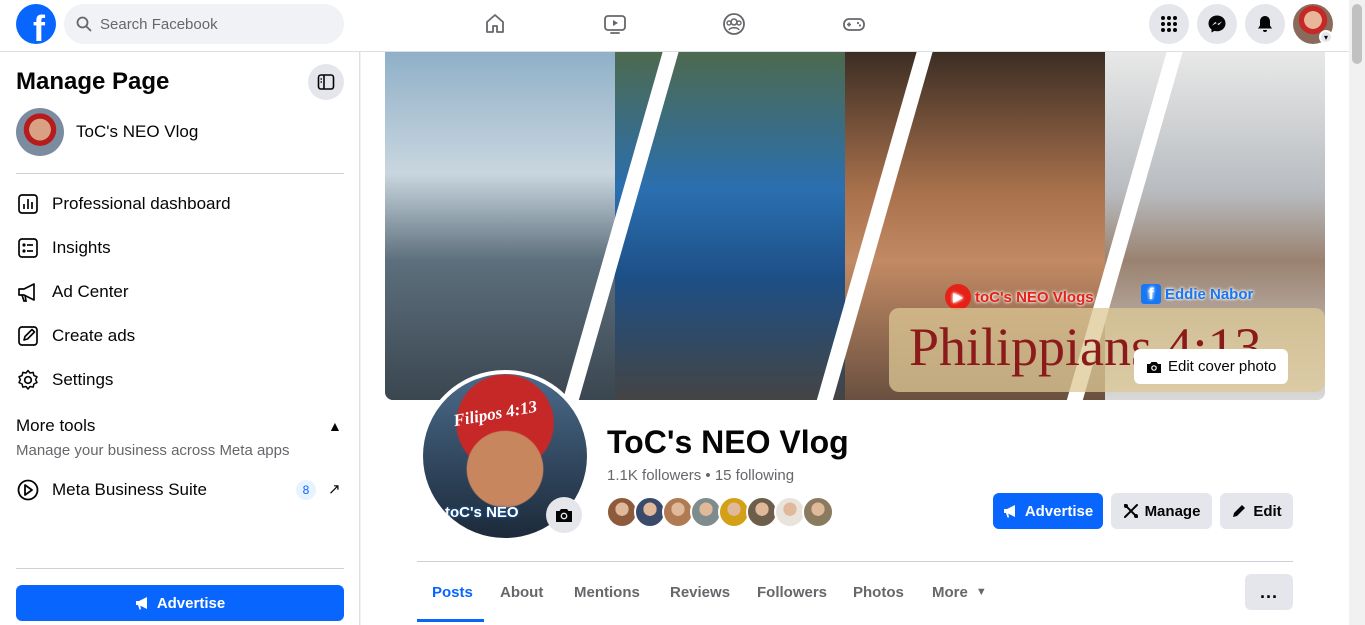 This screenshot has width=1365, height=625. I want to click on external-link-icon: ↗, so click(334, 489).